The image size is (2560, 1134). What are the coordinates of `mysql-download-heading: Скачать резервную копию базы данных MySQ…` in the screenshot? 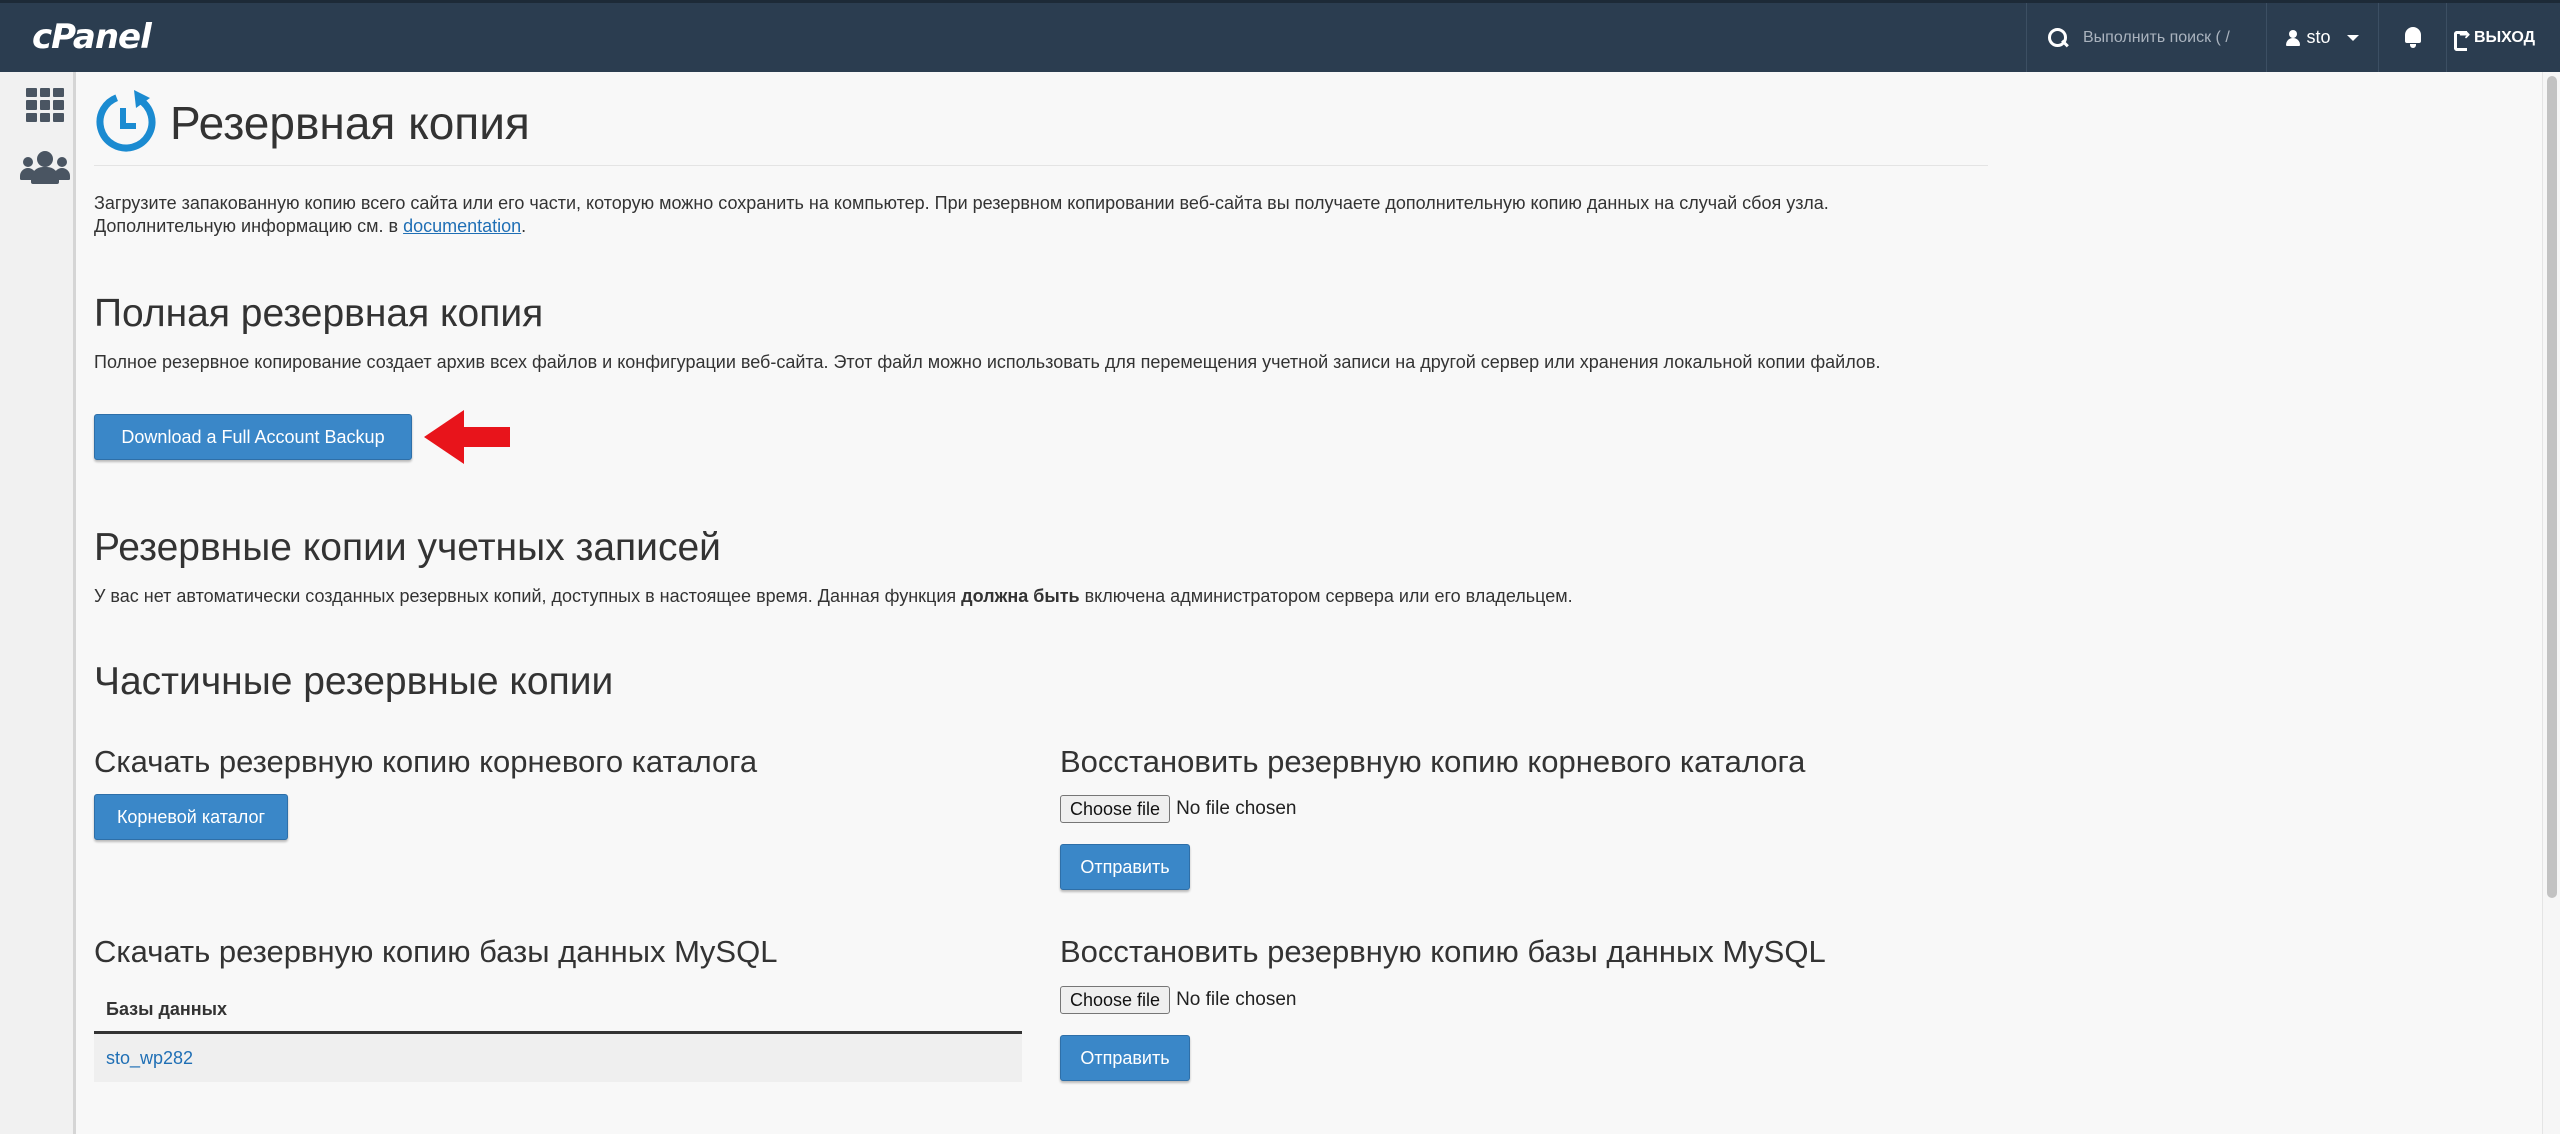 It's located at (436, 951).